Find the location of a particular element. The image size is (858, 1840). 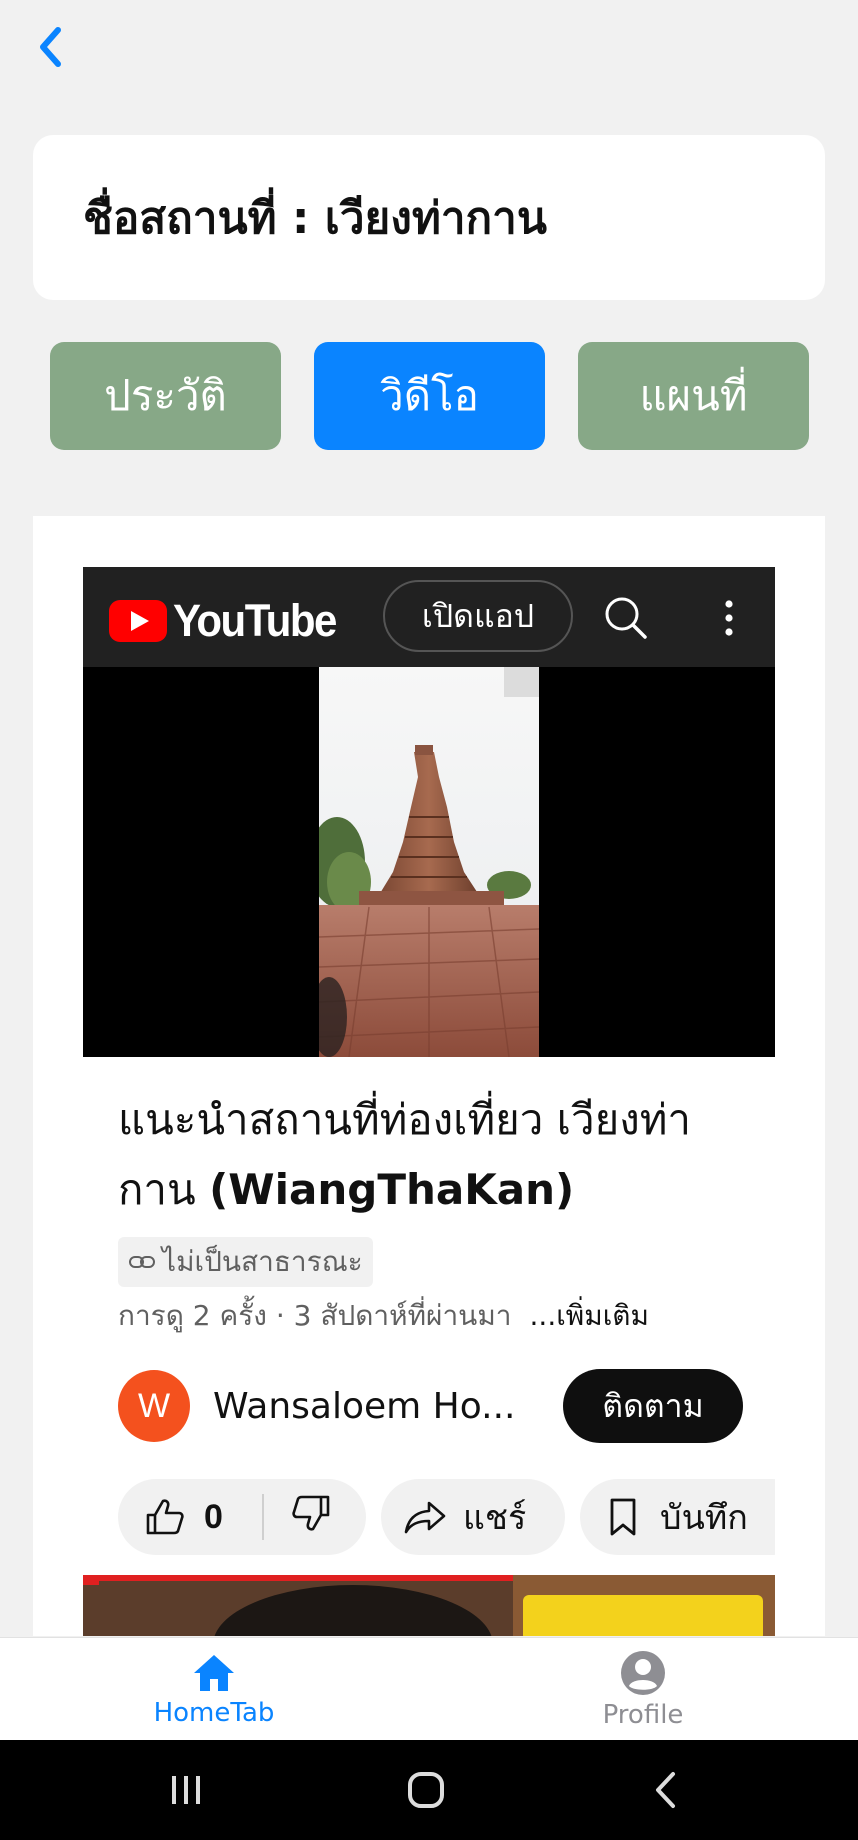

tab-profile: Profile is located at coordinates (643, 1689).